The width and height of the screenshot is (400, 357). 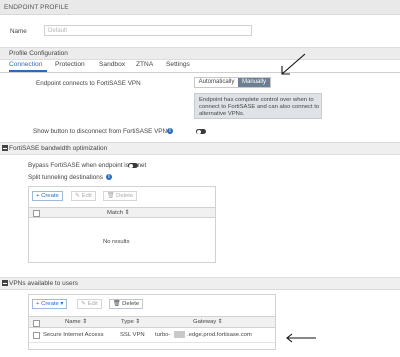 I want to click on vpn-create-label: + Create, so click(x=47, y=304).